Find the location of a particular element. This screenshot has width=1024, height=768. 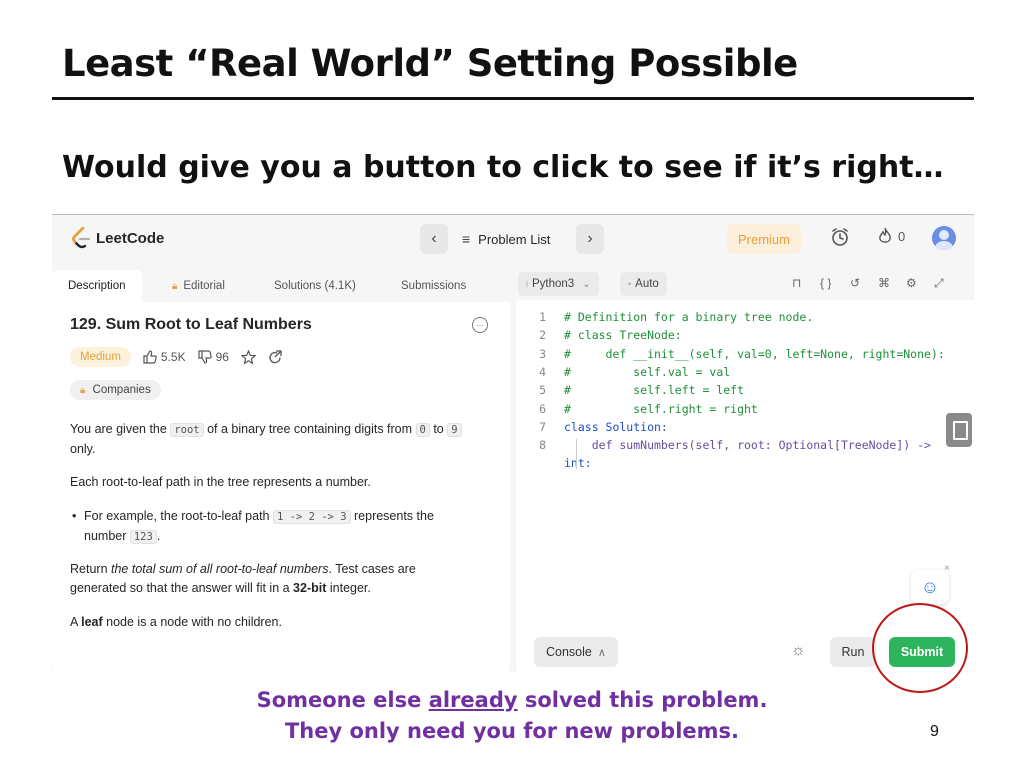

chevron-right-icon: › is located at coordinates (590, 238).